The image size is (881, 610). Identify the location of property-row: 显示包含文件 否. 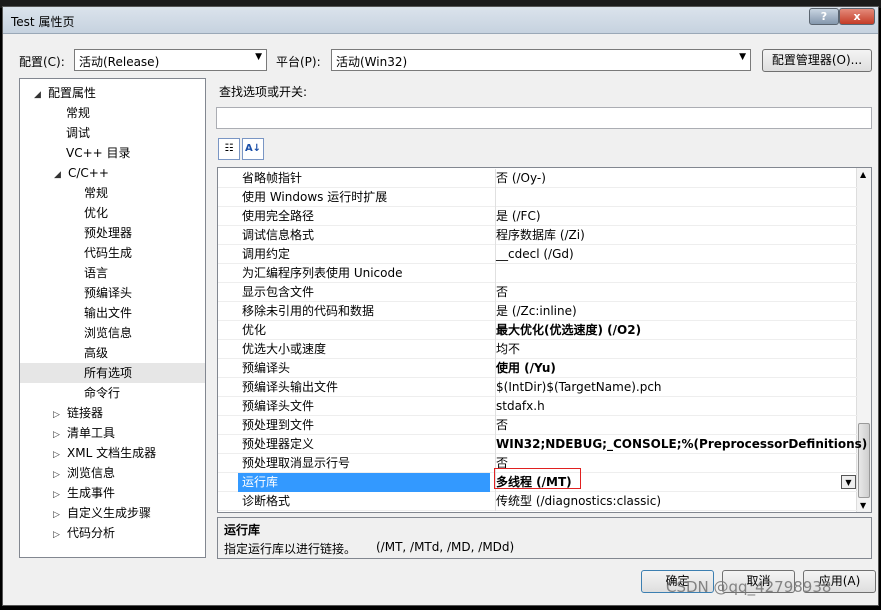
(538, 292).